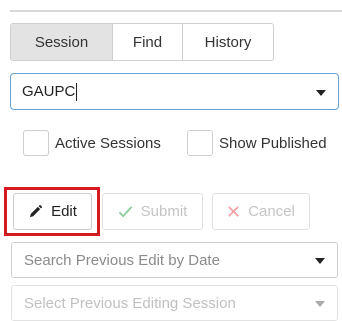 This screenshot has width=342, height=321. What do you see at coordinates (77, 91) in the screenshot?
I see `text-cursor` at bounding box center [77, 91].